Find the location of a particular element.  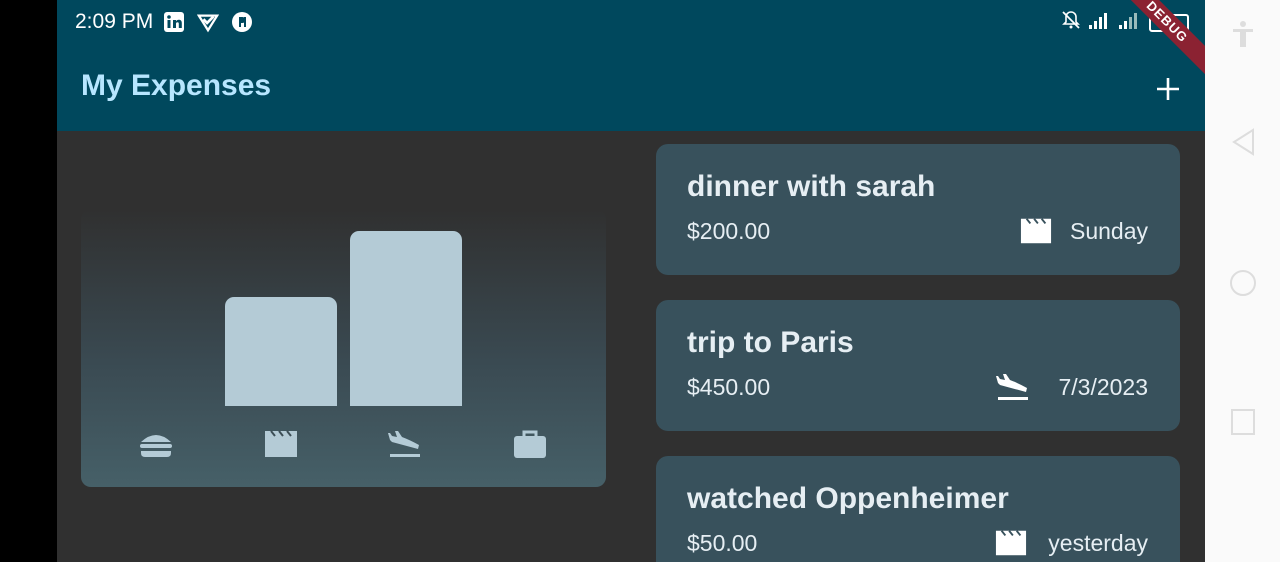

plus-icon is located at coordinates (1168, 89).